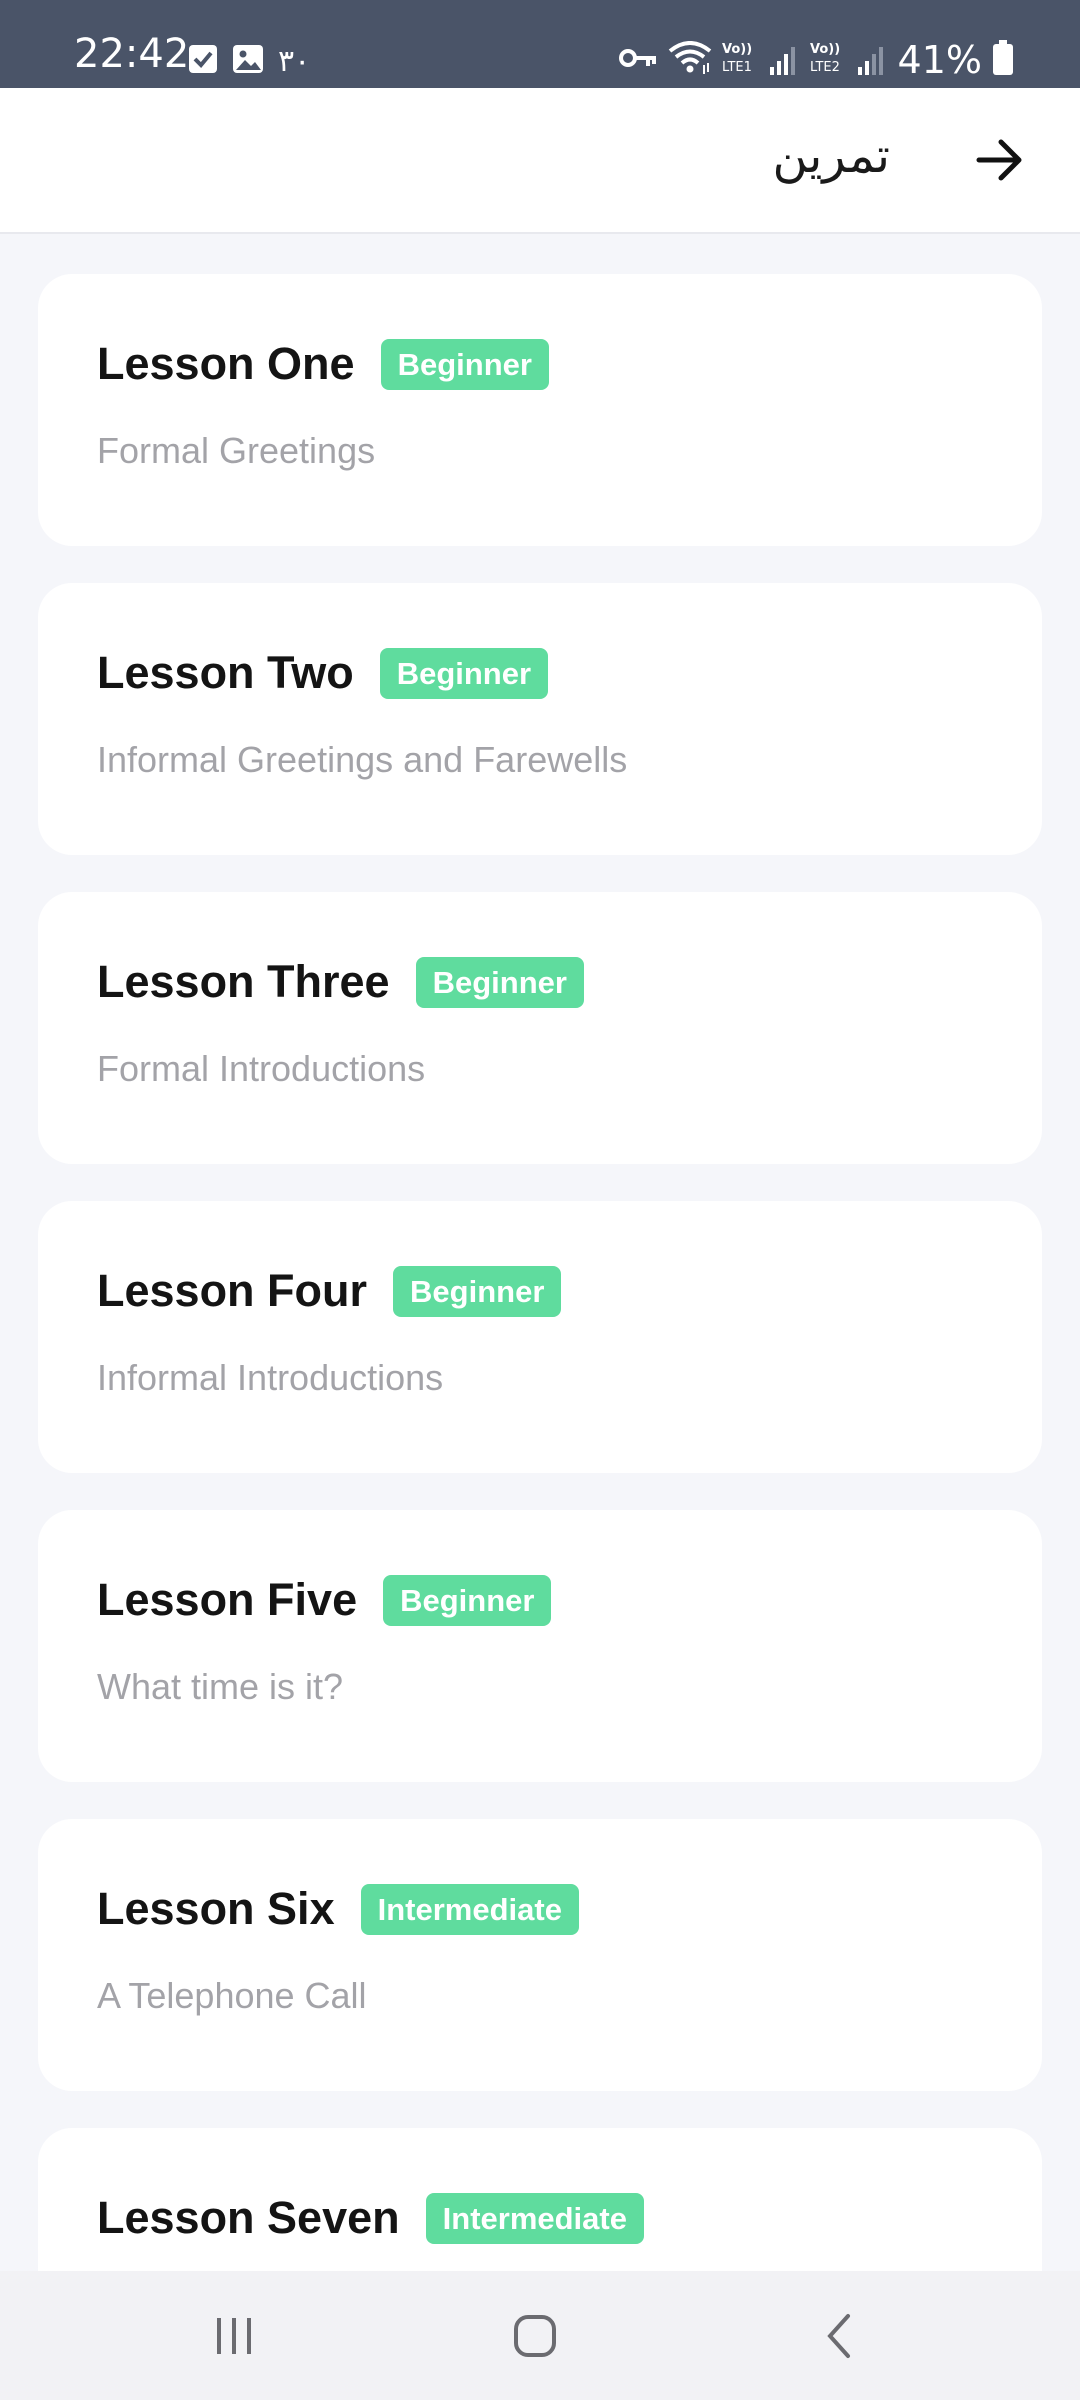 This screenshot has height=2400, width=1080. I want to click on status-left-icons: ۳۰, so click(249, 61).